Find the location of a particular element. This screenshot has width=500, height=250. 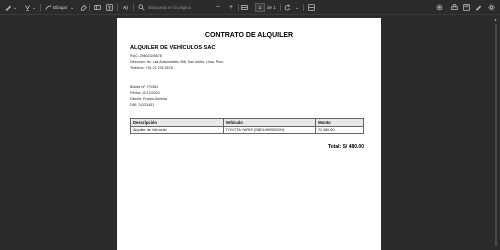

highlight-icon is located at coordinates (27, 7).